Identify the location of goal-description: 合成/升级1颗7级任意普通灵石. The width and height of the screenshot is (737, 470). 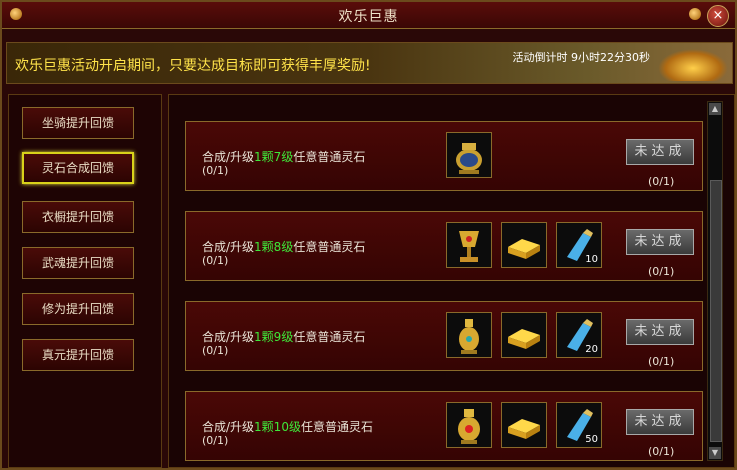
(284, 157).